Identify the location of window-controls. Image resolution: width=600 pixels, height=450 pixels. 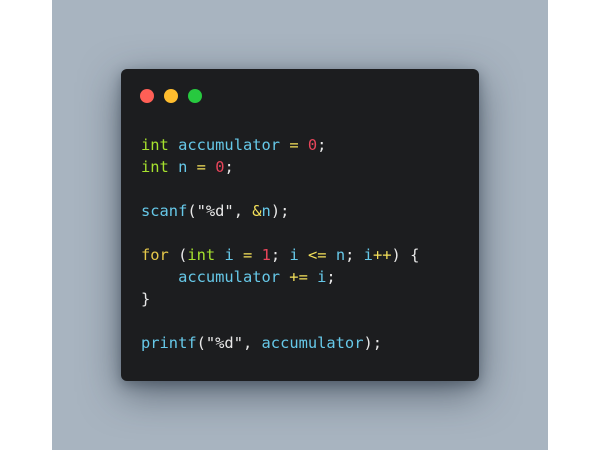
(171, 96).